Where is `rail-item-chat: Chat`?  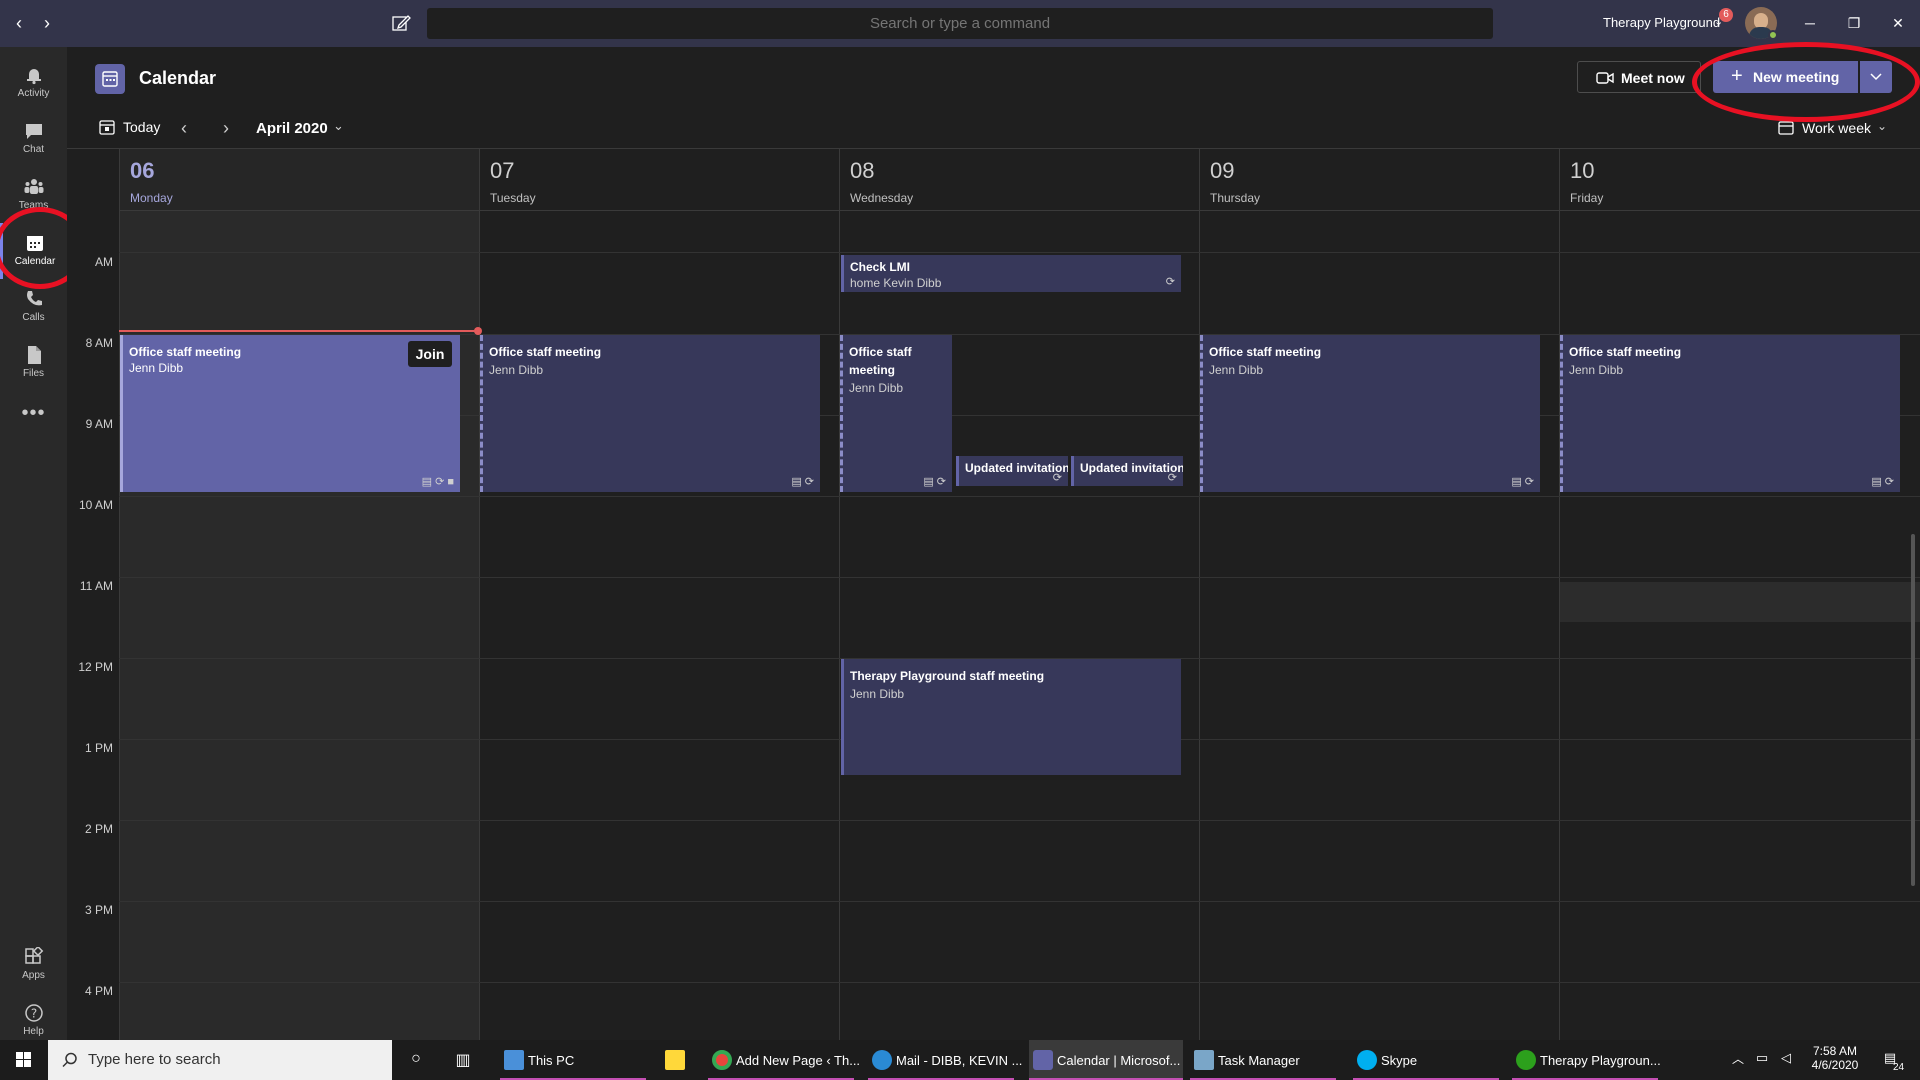
rail-item-chat: Chat is located at coordinates (33, 139).